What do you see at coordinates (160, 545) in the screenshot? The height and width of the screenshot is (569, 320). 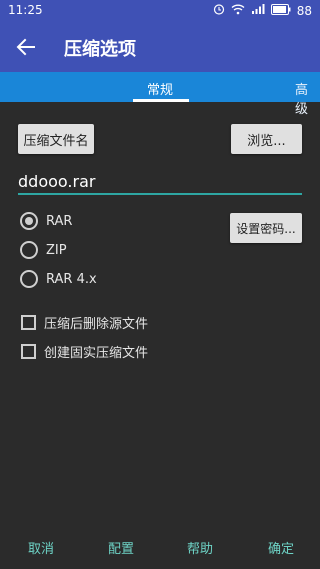 I see `footer-bar: 取消 配置 帮助 确定` at bounding box center [160, 545].